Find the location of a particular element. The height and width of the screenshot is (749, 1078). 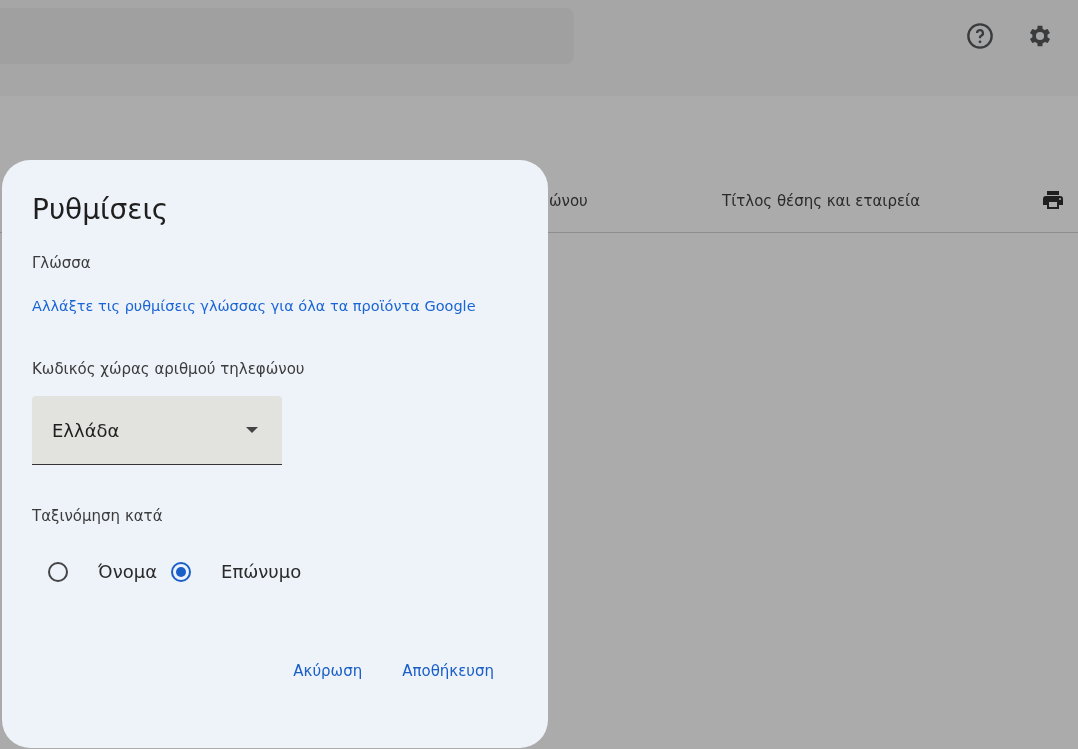

section-label: Ταξινόμηση κατά is located at coordinates (98, 516).